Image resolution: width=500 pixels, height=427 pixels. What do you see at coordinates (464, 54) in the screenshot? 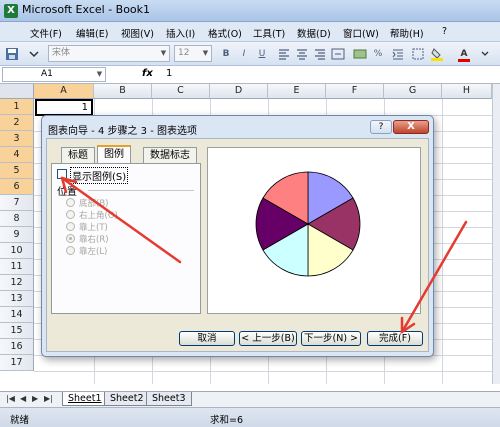
I see `font-color-icon: A` at bounding box center [464, 54].